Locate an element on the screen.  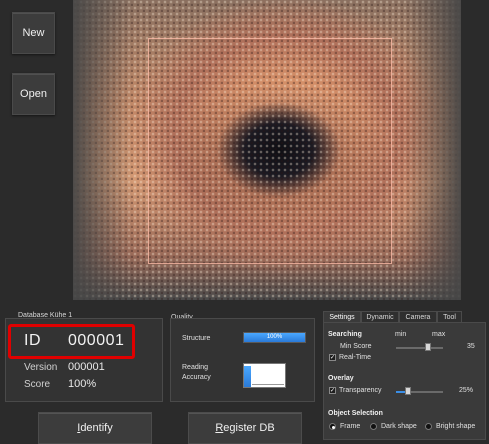
transparency-value: 25% is located at coordinates (466, 390).